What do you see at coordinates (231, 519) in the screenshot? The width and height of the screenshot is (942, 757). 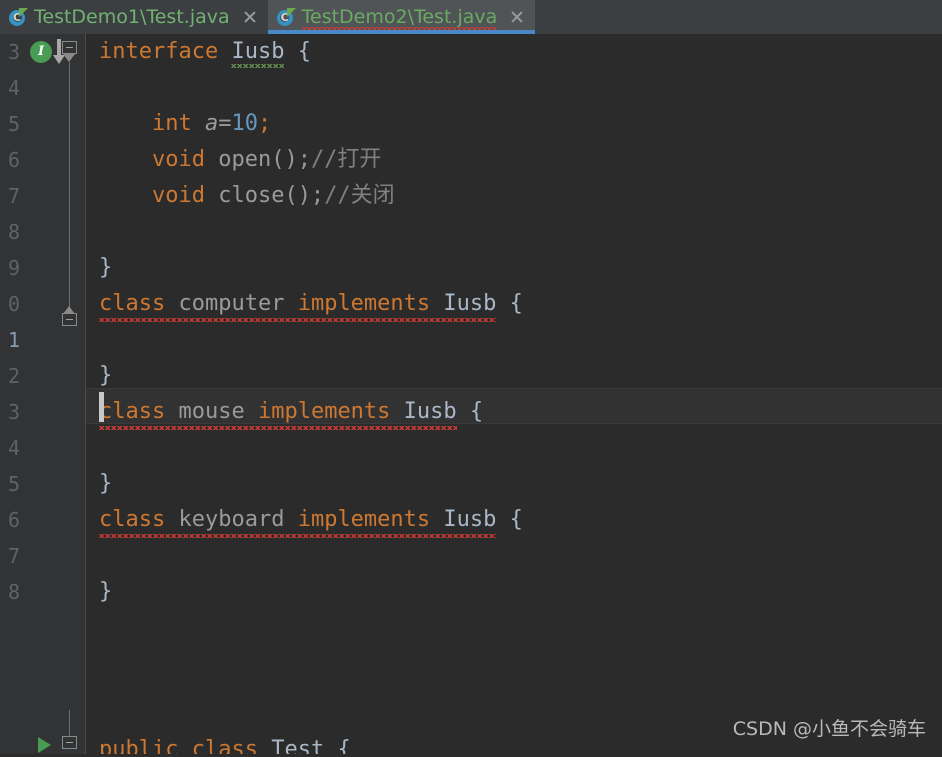 I see `token-class-name: keyboard` at bounding box center [231, 519].